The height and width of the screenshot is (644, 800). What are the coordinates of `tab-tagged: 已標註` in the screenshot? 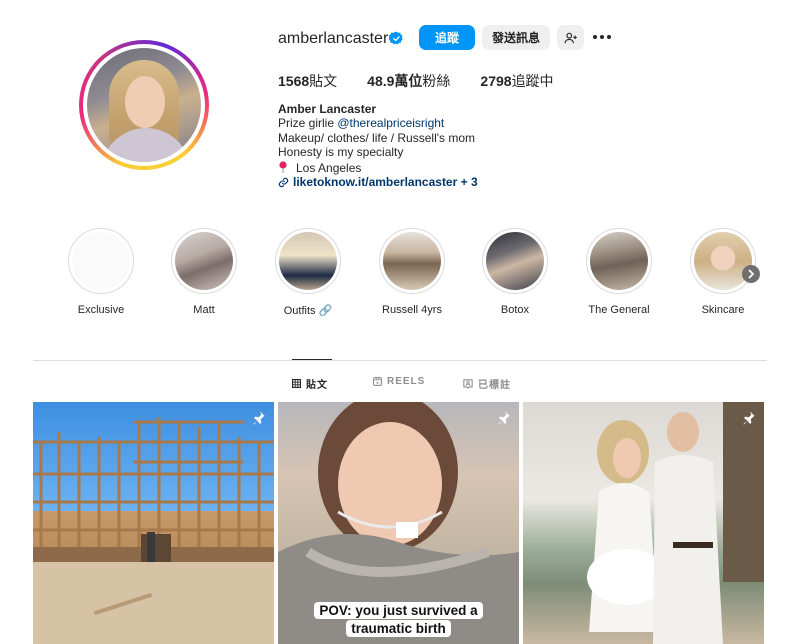 It's located at (487, 383).